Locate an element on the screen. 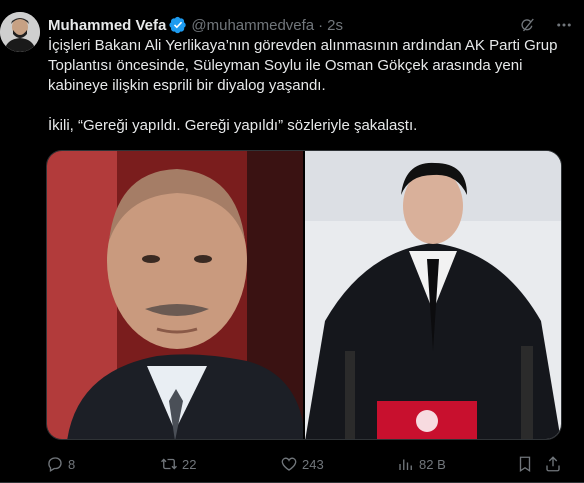  reply-icon is located at coordinates (55, 464).